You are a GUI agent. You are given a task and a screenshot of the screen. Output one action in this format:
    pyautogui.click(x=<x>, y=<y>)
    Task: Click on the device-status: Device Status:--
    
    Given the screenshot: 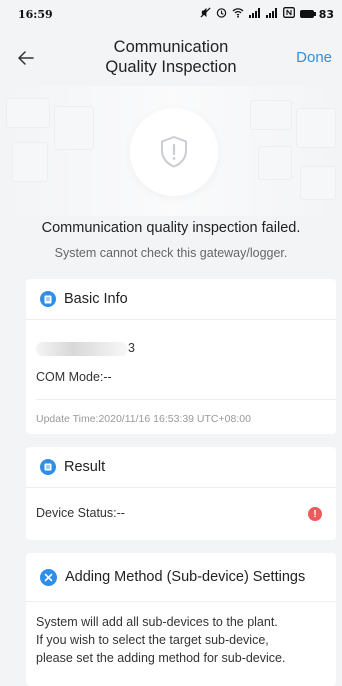 What is the action you would take?
    pyautogui.click(x=80, y=513)
    